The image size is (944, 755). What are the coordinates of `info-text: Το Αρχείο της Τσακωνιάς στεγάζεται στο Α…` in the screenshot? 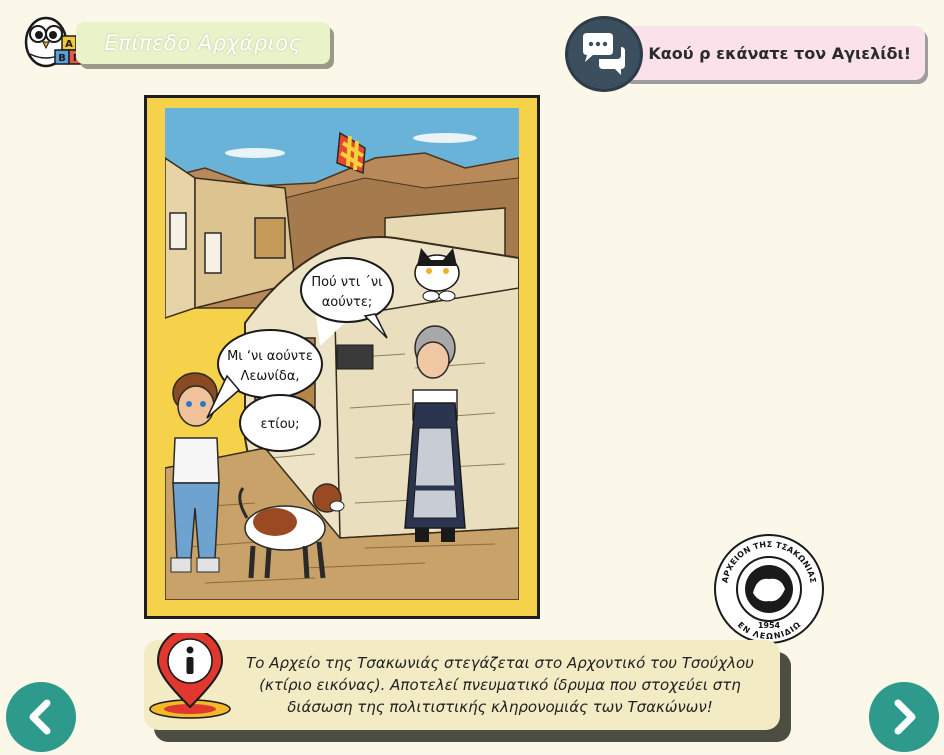 It's located at (500, 685).